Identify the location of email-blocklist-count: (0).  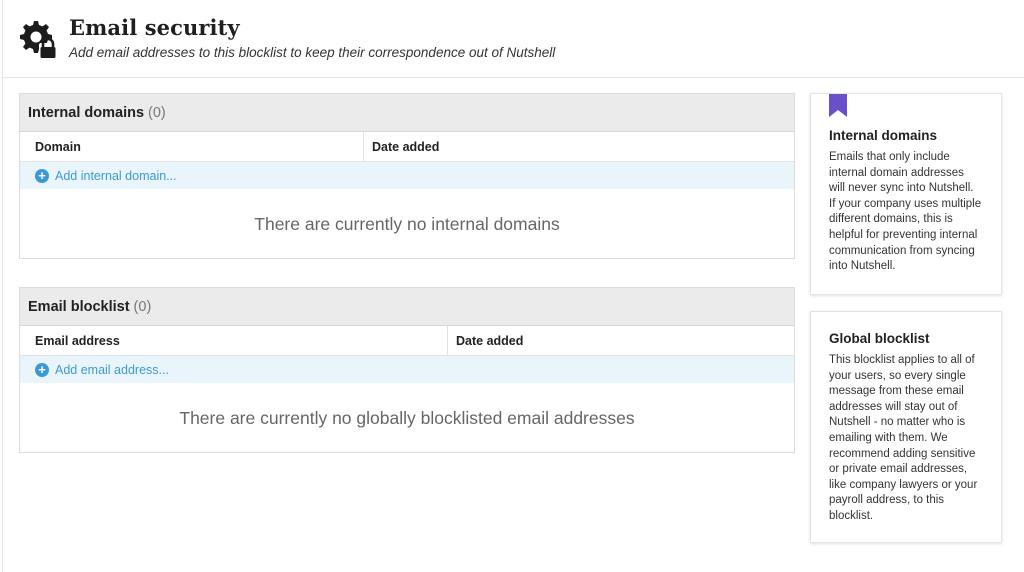
(142, 306).